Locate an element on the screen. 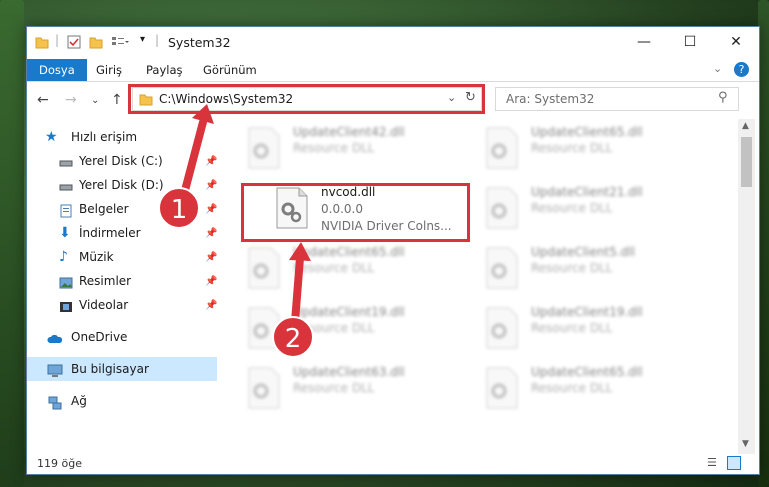  large-icons-view-icon is located at coordinates (734, 463).